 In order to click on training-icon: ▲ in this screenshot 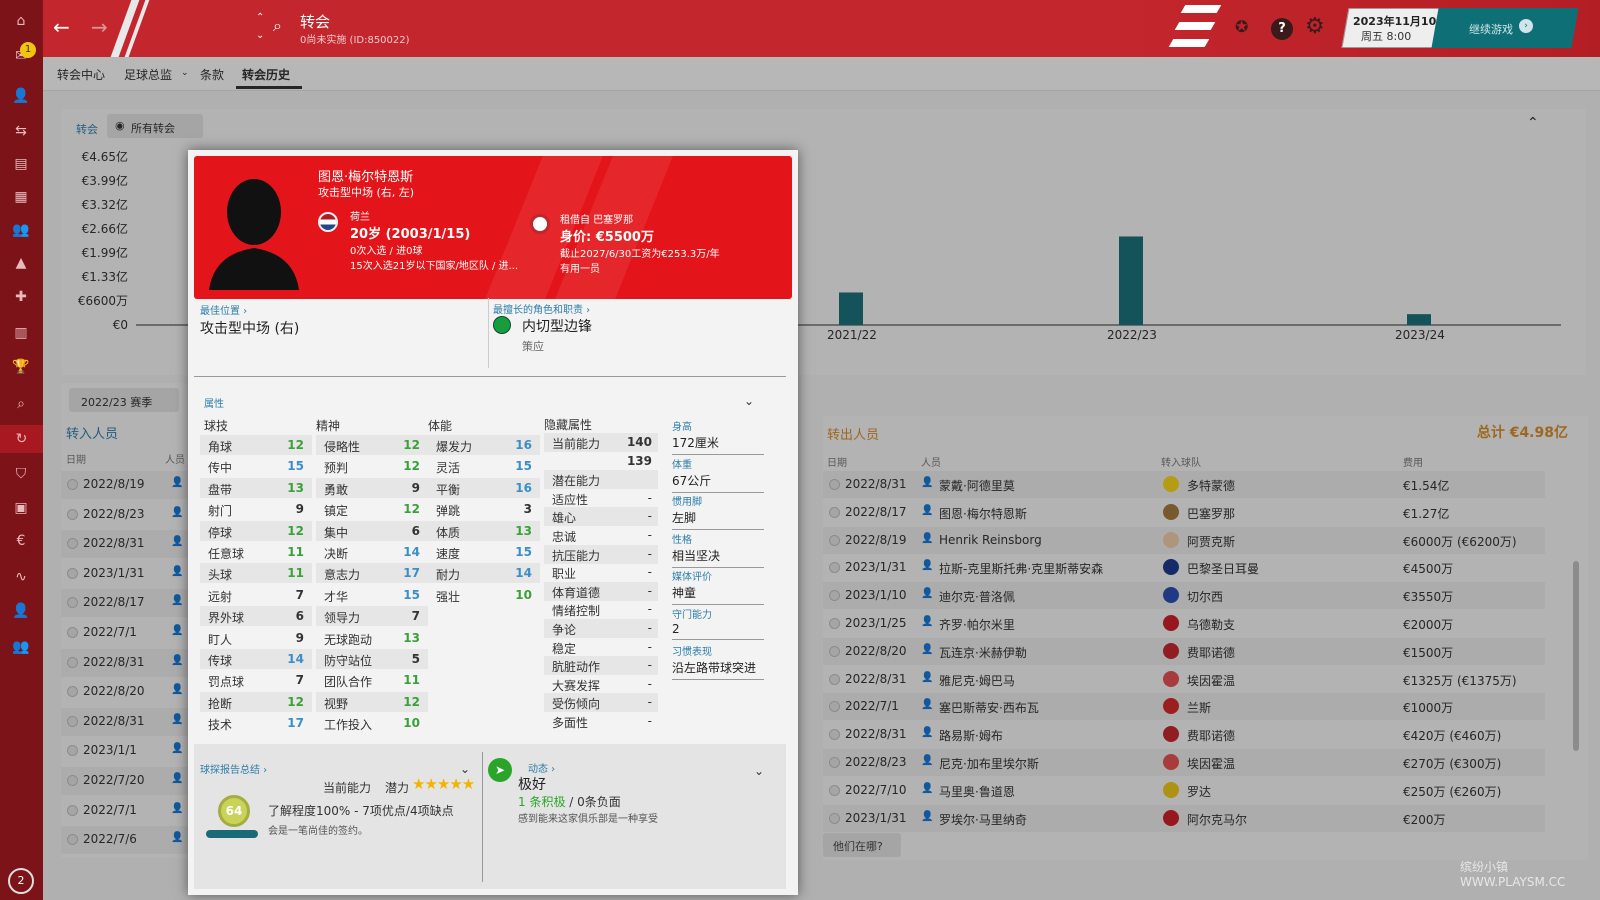, I will do `click(21, 263)`.